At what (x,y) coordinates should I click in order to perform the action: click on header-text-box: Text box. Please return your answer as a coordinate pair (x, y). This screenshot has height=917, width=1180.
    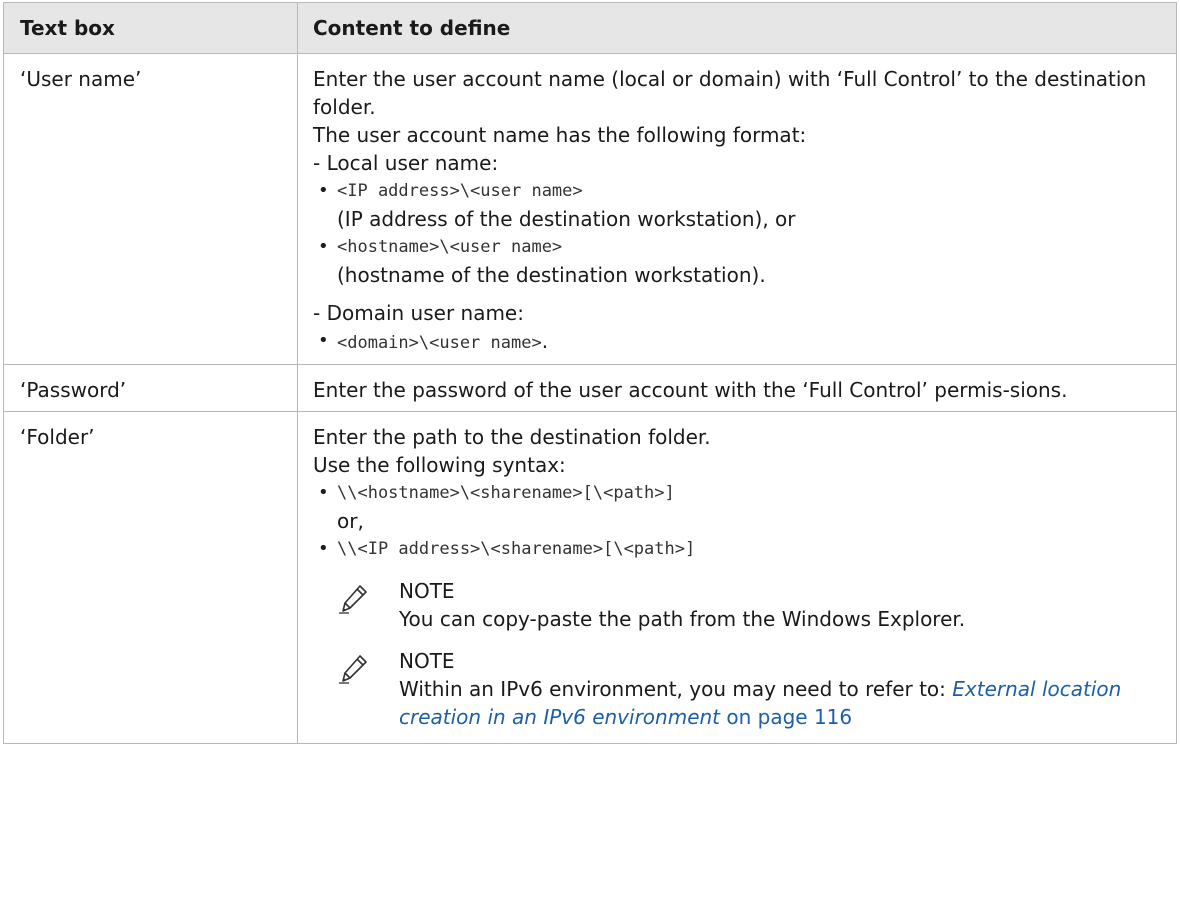
    Looking at the image, I should click on (150, 28).